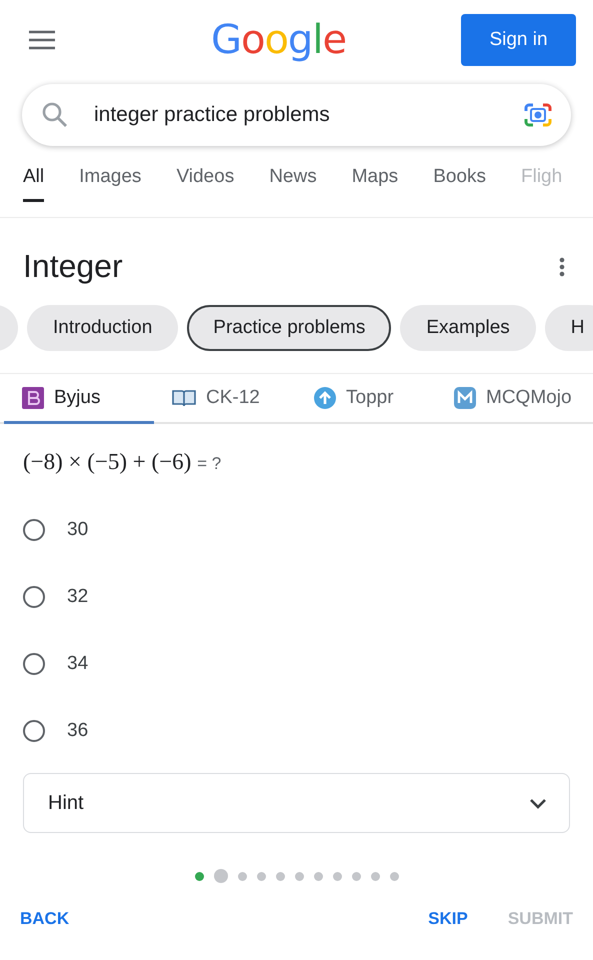 This screenshot has height=960, width=593. Describe the element at coordinates (289, 328) in the screenshot. I see `filter-chip: Practice problems` at that location.